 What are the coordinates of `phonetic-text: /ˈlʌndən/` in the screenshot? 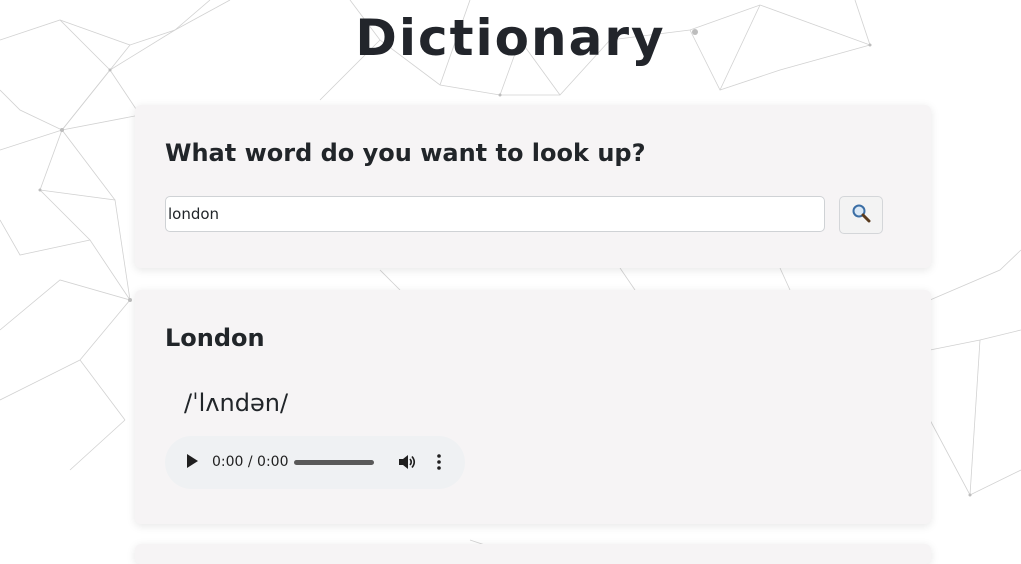 It's located at (236, 403).